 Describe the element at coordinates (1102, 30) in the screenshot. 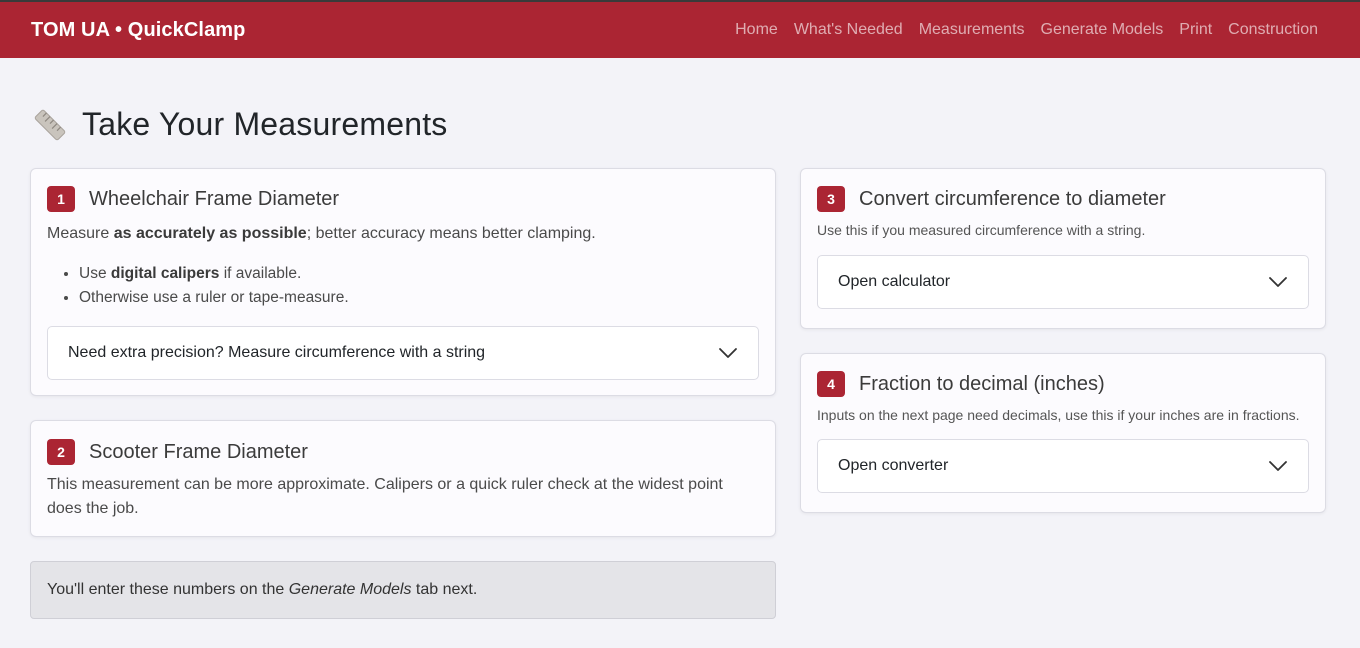

I see `nav-generate-models: Generate Models` at that location.